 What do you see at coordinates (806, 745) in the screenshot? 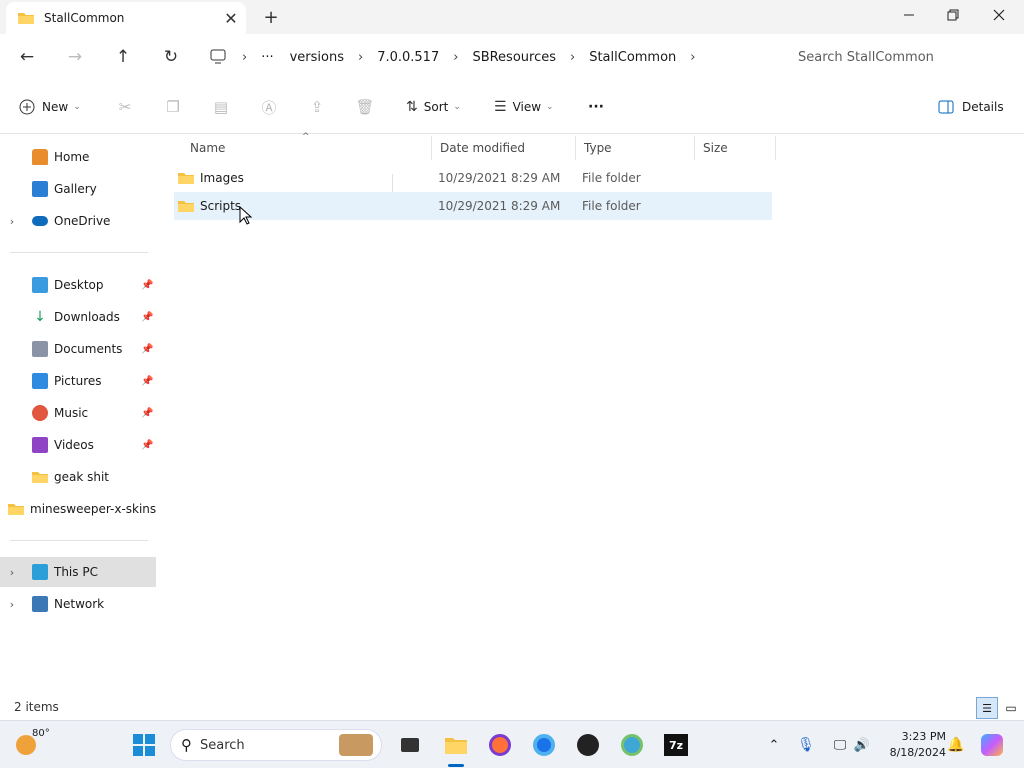
I see `microphone-button: 🎙` at bounding box center [806, 745].